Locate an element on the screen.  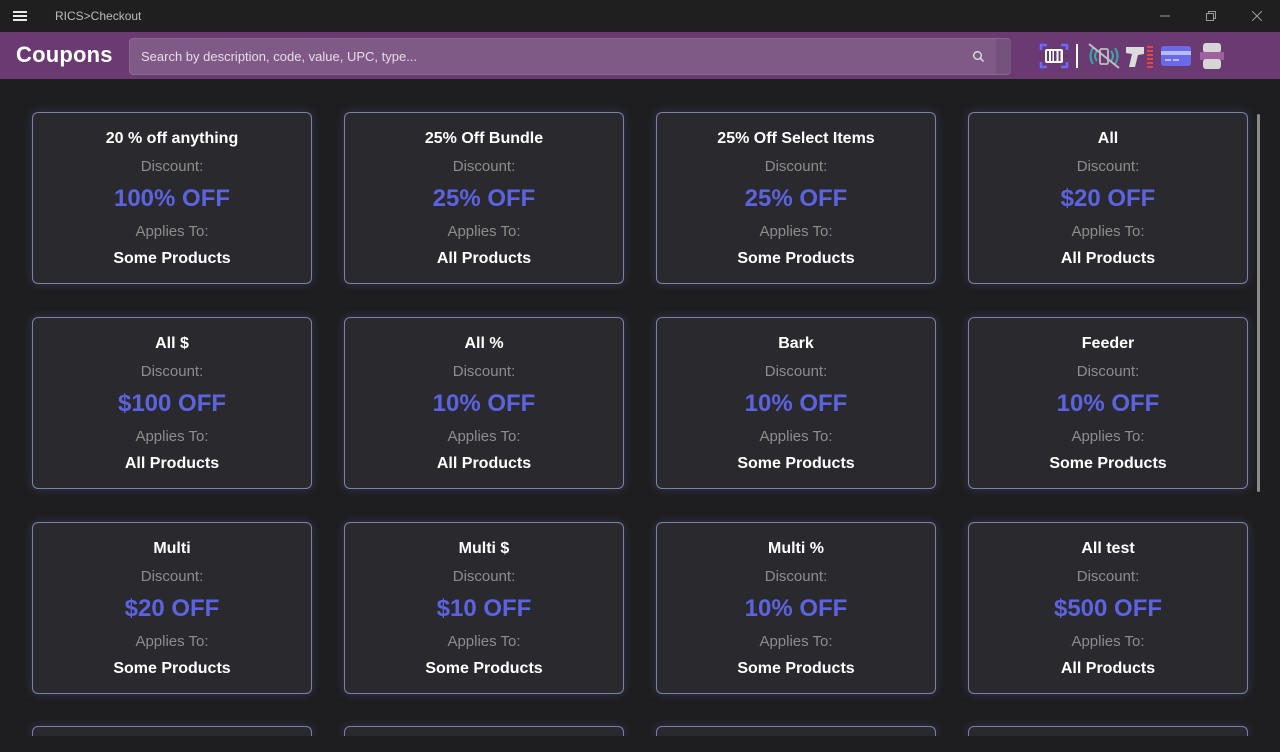
discount-value: $100 OFF is located at coordinates (172, 403).